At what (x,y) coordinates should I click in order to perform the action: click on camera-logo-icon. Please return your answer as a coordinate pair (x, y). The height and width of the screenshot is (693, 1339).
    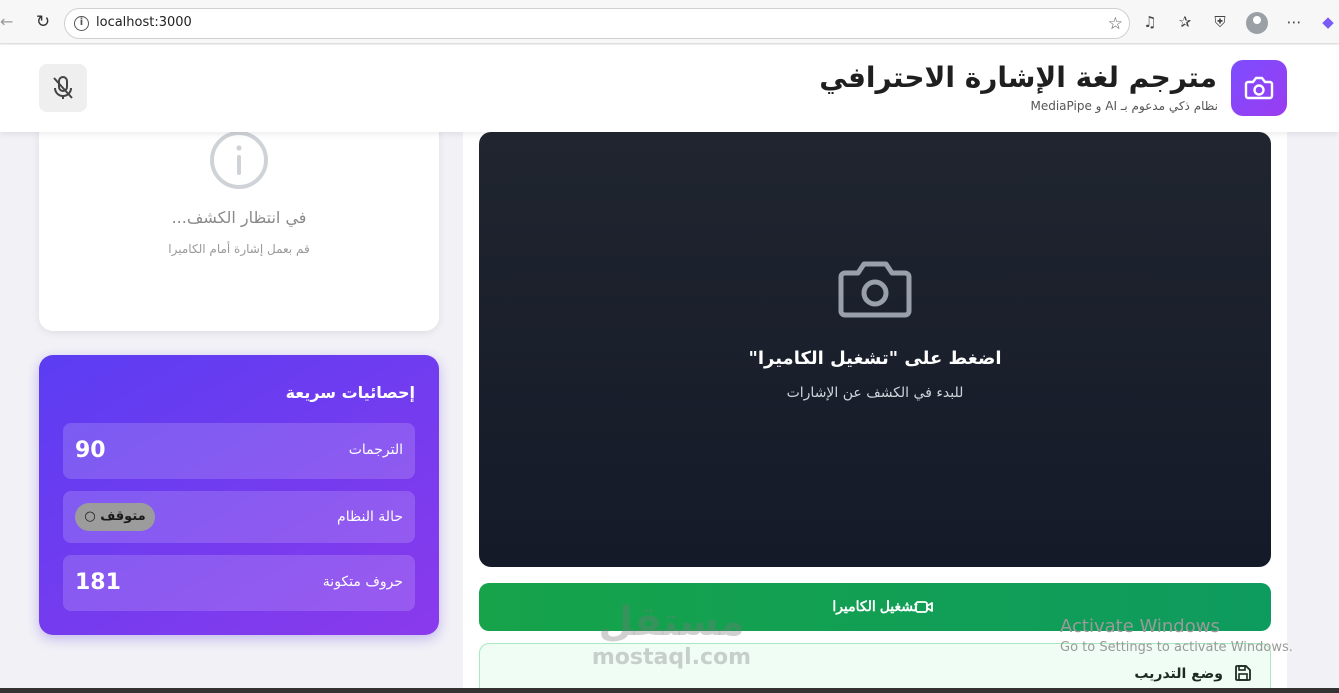
    Looking at the image, I should click on (1259, 88).